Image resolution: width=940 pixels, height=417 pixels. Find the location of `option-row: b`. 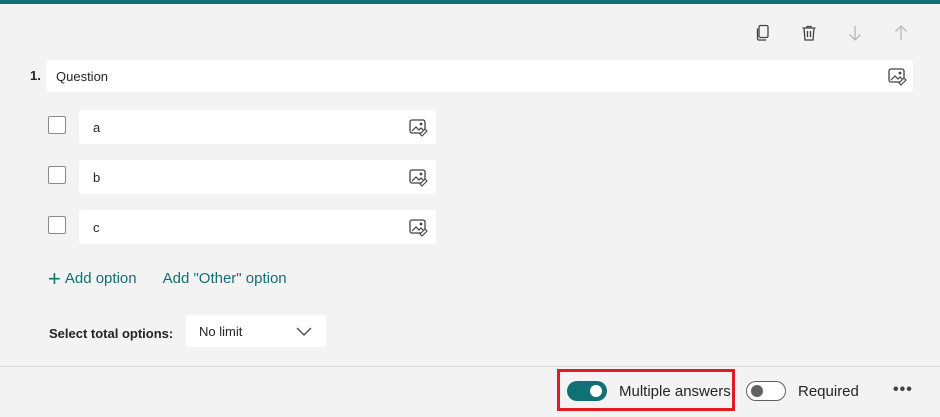

option-row: b is located at coordinates (246, 177).